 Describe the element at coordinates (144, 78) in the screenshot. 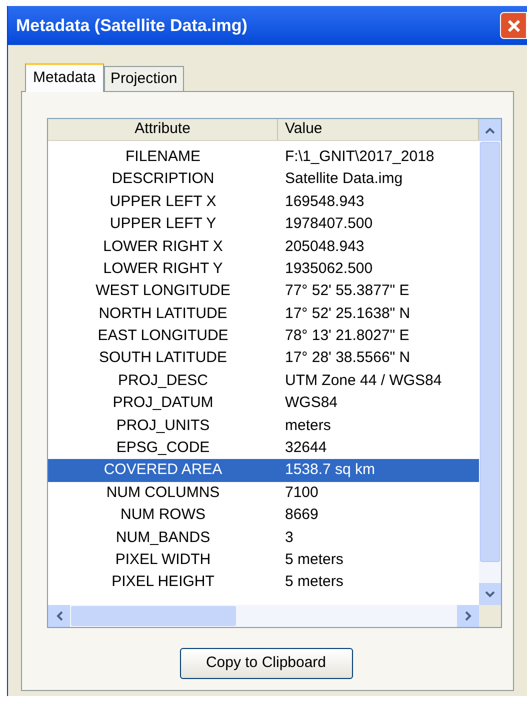

I see `tab: Projection` at that location.